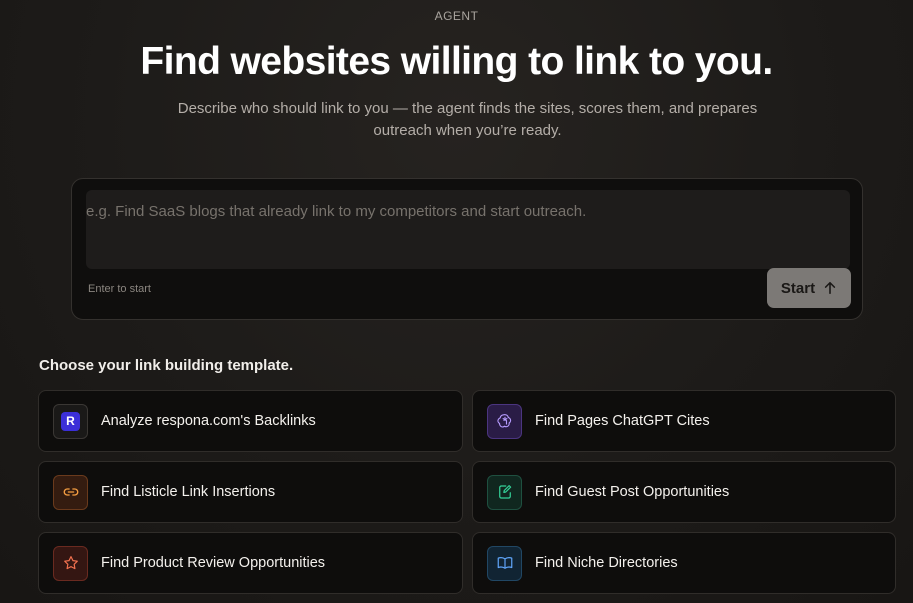  What do you see at coordinates (504, 421) in the screenshot?
I see `openai-icon` at bounding box center [504, 421].